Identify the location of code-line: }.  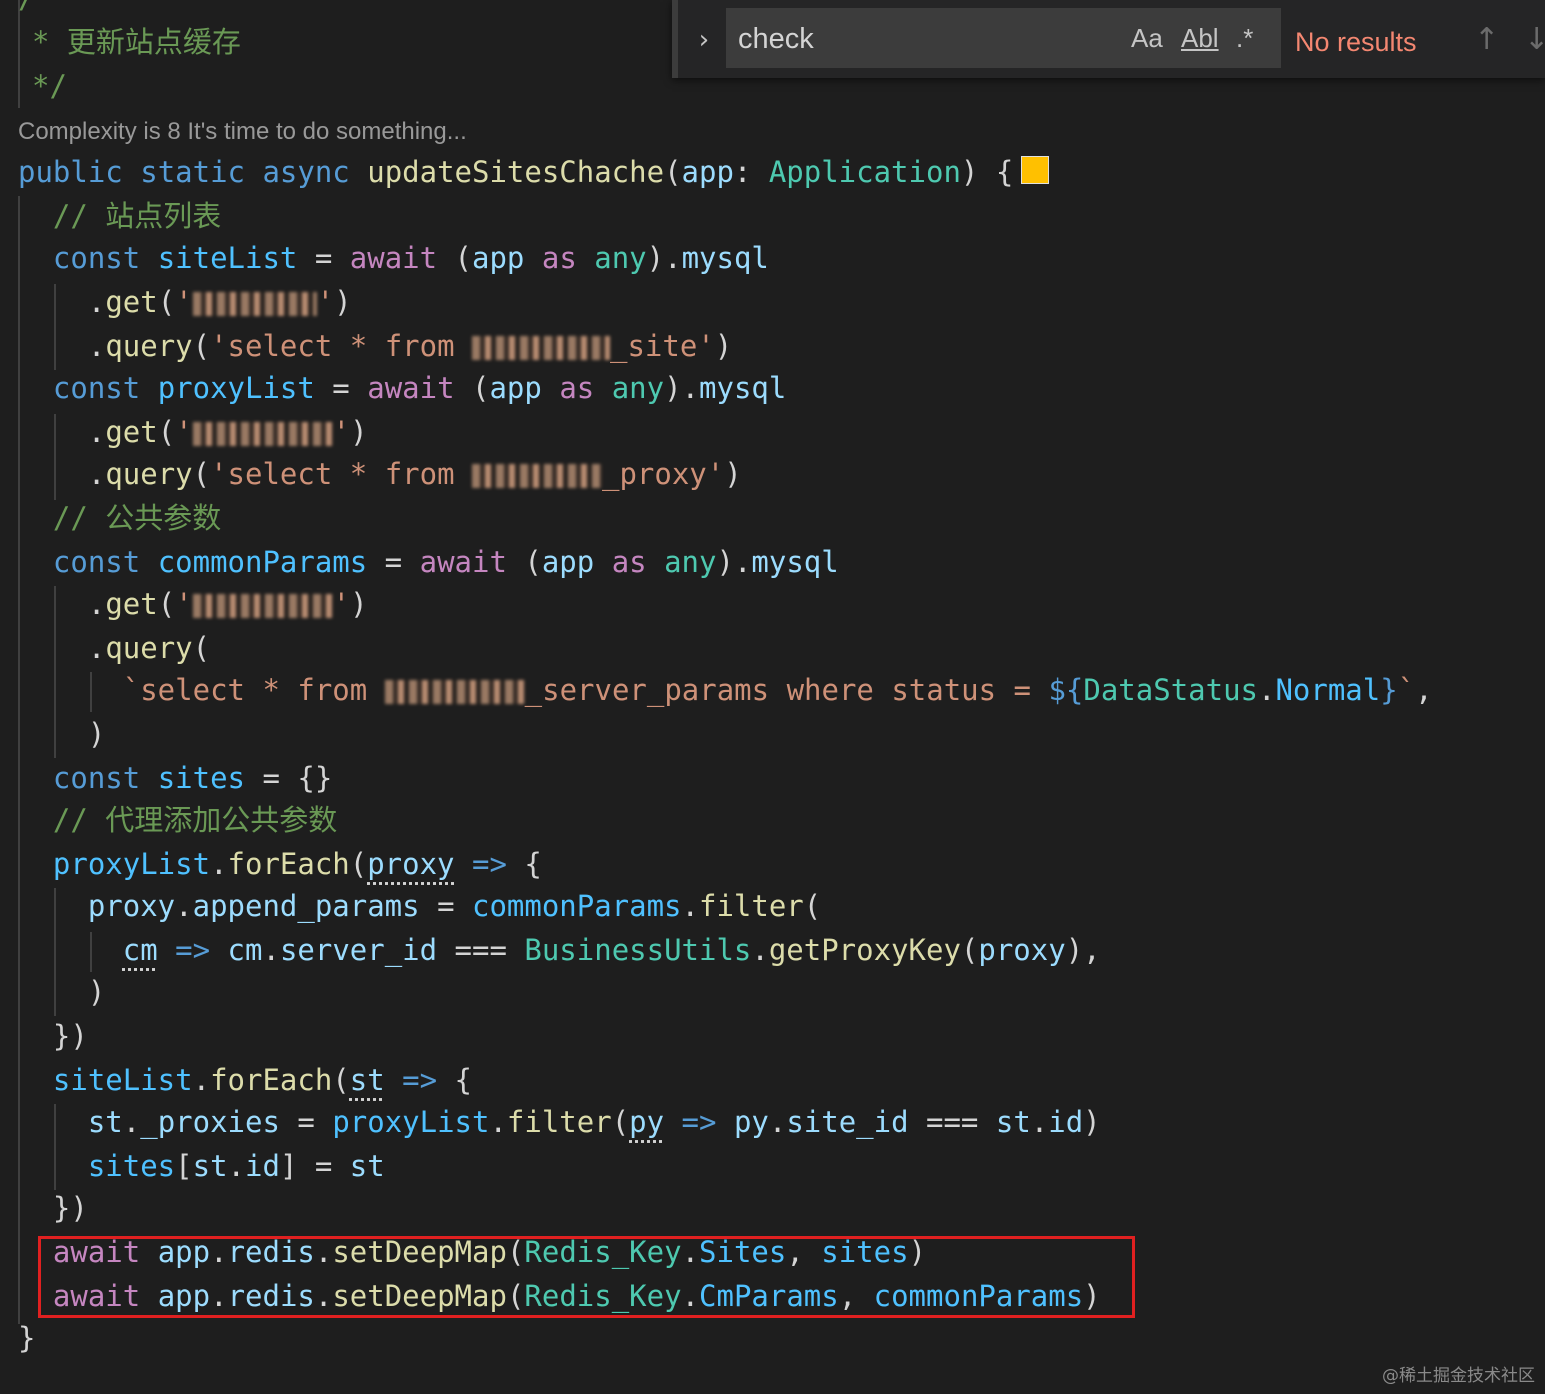
(27, 1338).